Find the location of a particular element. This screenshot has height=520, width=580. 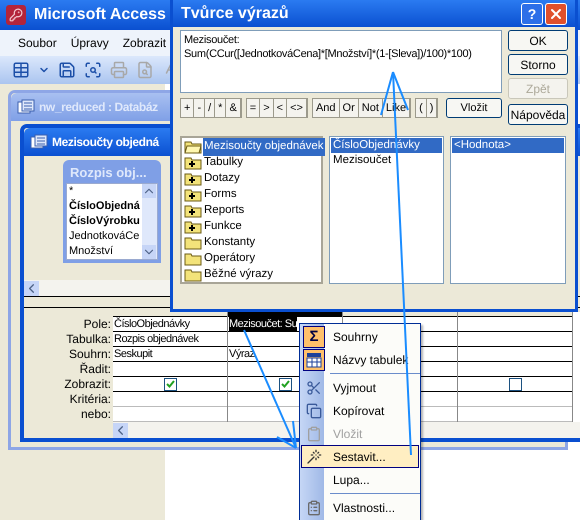

menu-item: Vyjmout is located at coordinates (360, 387).